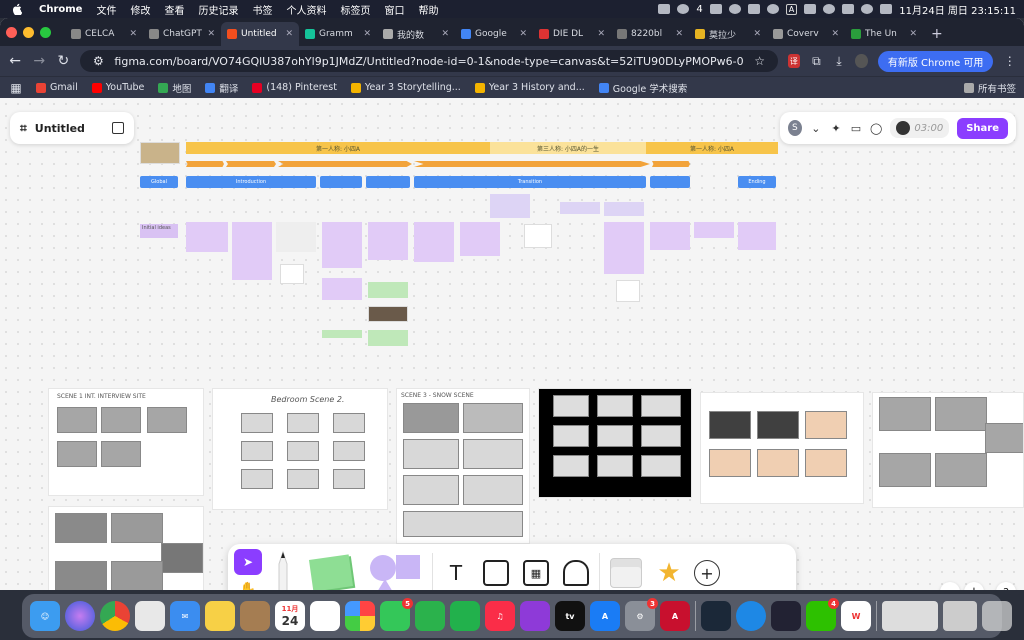  Describe the element at coordinates (150, 616) in the screenshot. I see `launchpad-icon` at that location.